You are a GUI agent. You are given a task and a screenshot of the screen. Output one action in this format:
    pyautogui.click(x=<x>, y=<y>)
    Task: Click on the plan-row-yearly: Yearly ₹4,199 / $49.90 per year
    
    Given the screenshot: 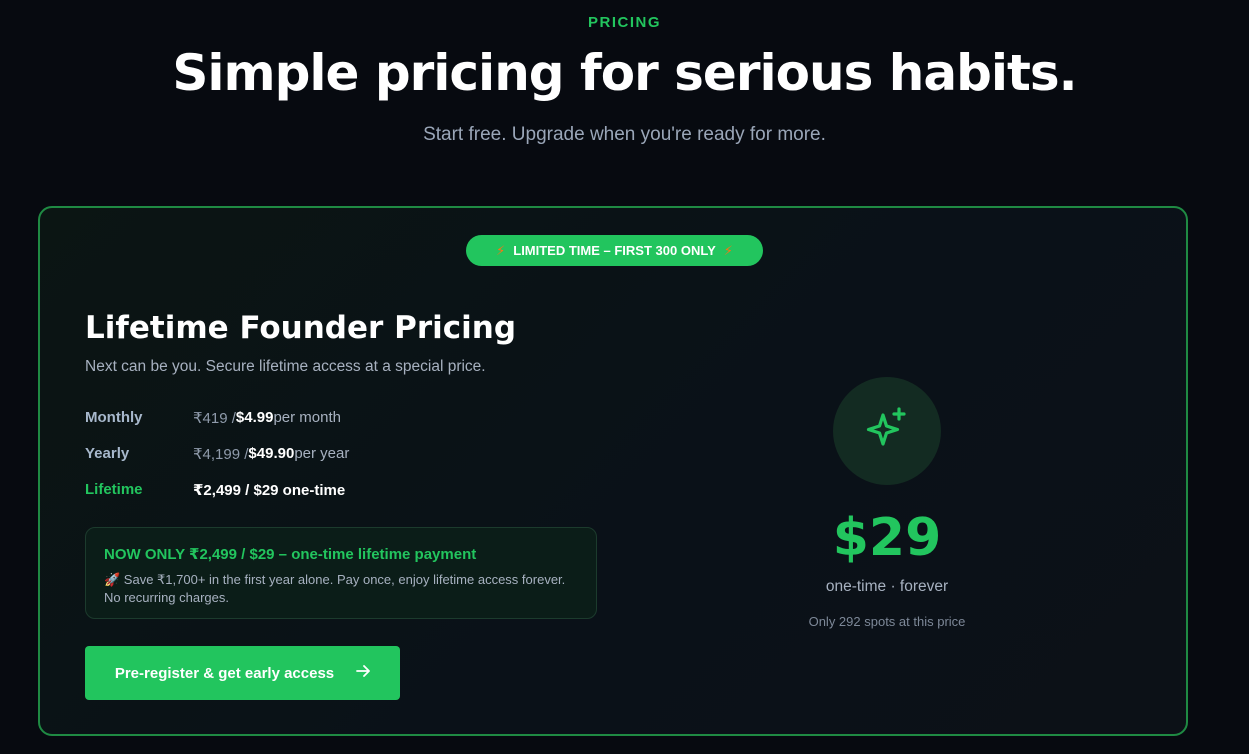 What is the action you would take?
    pyautogui.click(x=217, y=454)
    